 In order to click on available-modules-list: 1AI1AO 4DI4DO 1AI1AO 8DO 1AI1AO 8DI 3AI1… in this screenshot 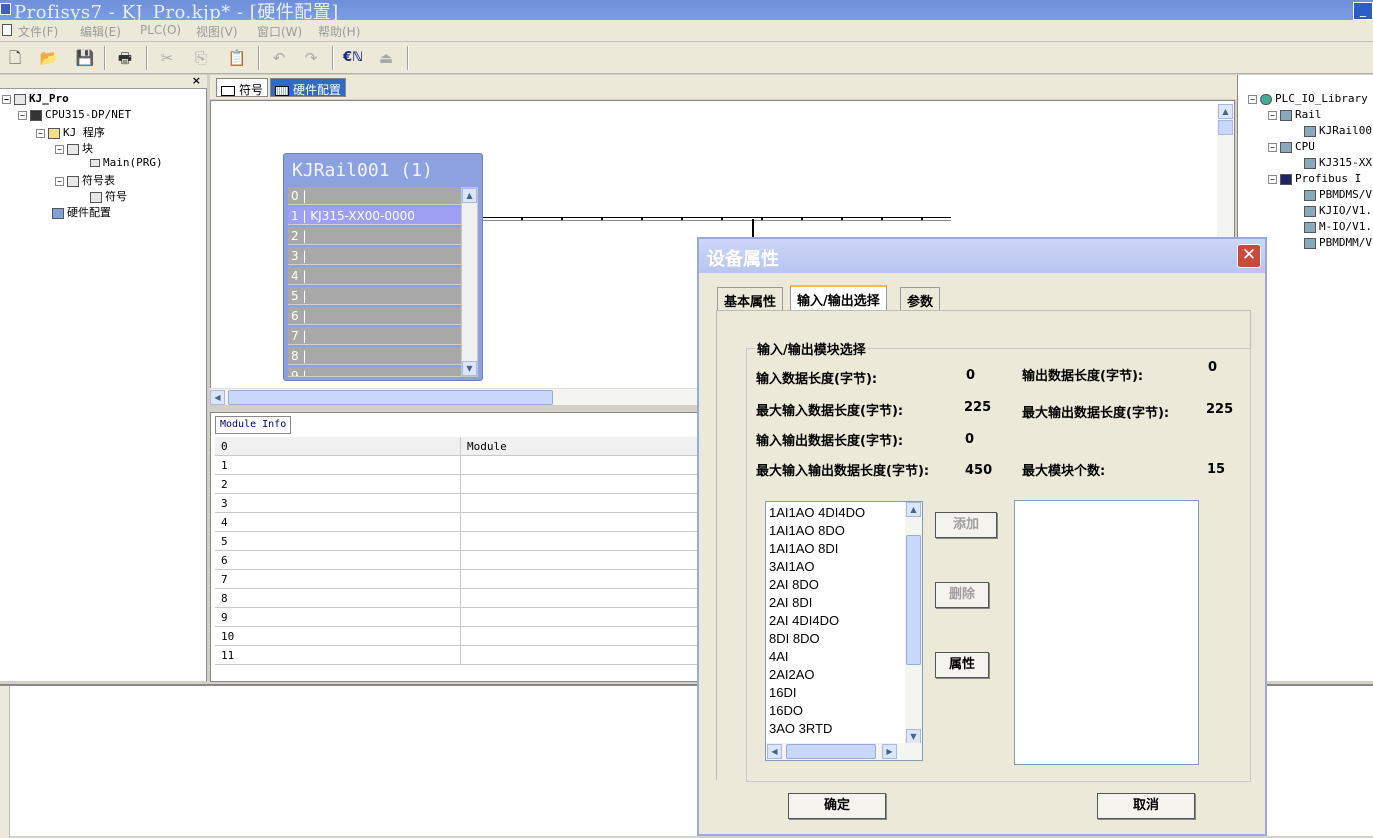, I will do `click(844, 631)`.